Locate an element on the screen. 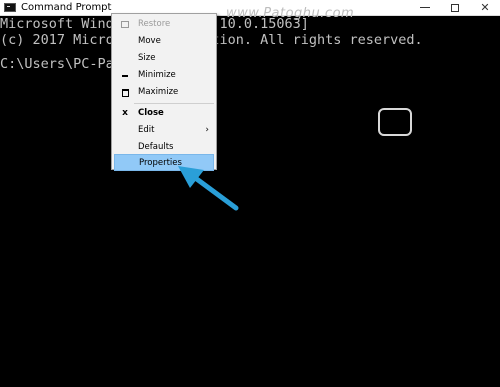  close-icon: ✕ is located at coordinates (485, 7).